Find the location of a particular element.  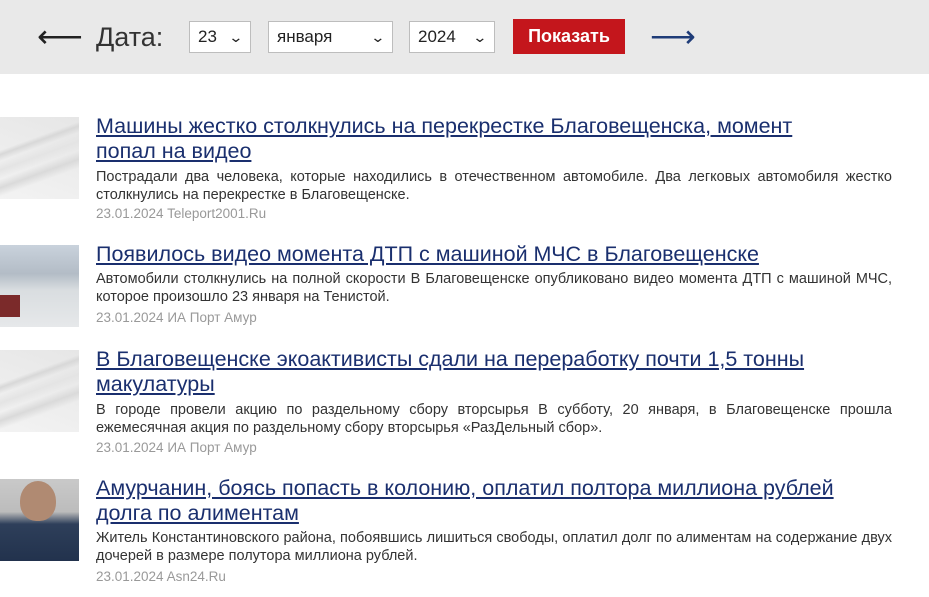

news-source: Teleport2001.Ru is located at coordinates (217, 213).